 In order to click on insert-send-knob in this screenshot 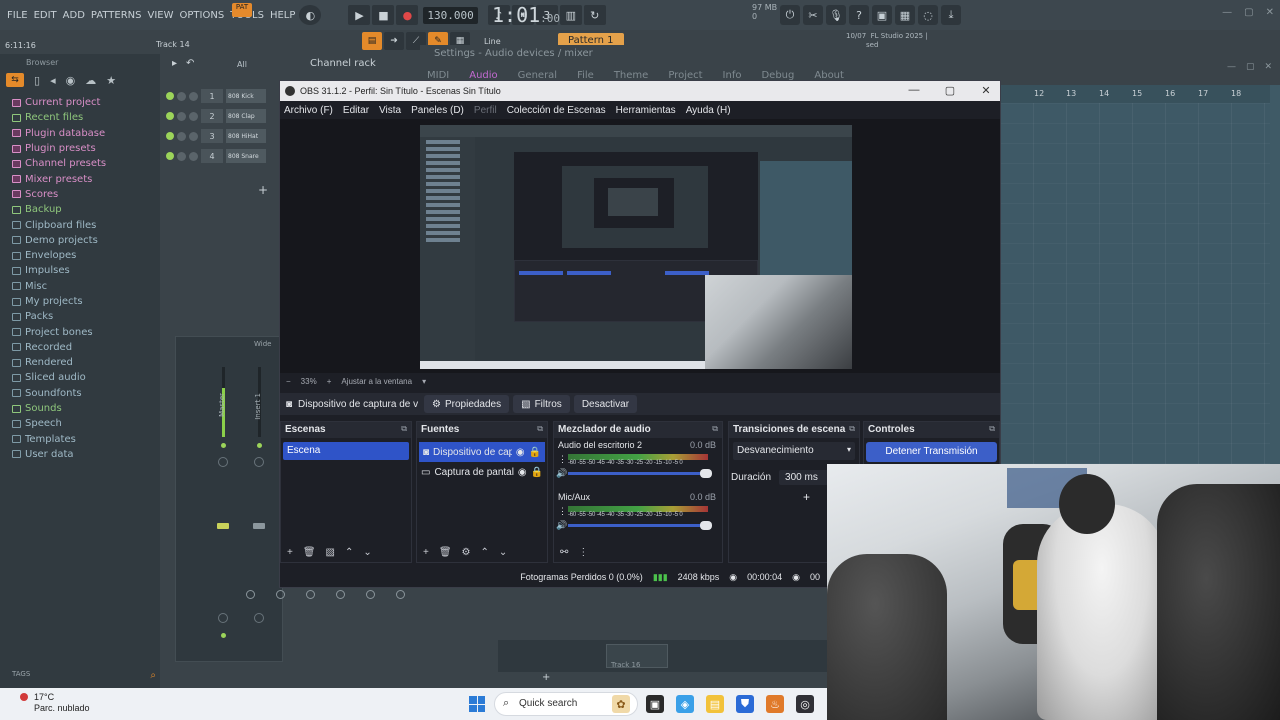, I will do `click(259, 618)`.